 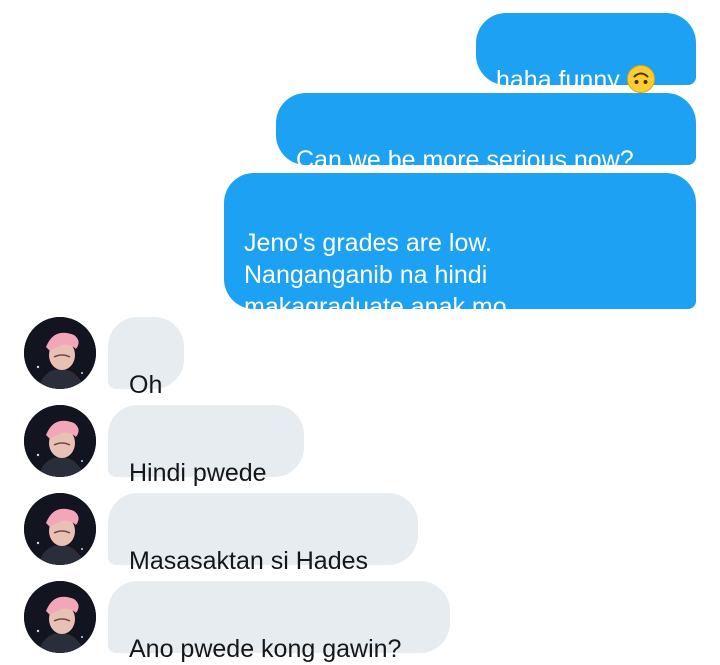 I want to click on message-text: Masasaktan si Hades, so click(x=249, y=561).